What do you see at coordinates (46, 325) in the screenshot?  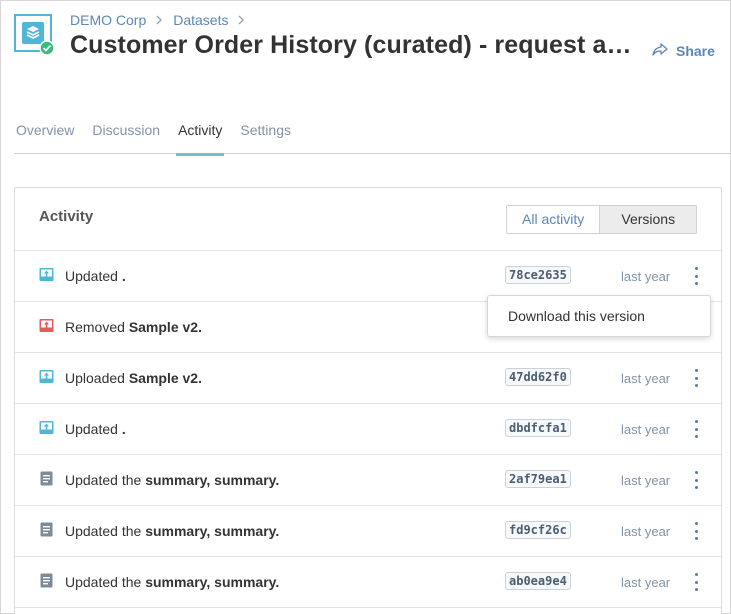 I see `remove-icon` at bounding box center [46, 325].